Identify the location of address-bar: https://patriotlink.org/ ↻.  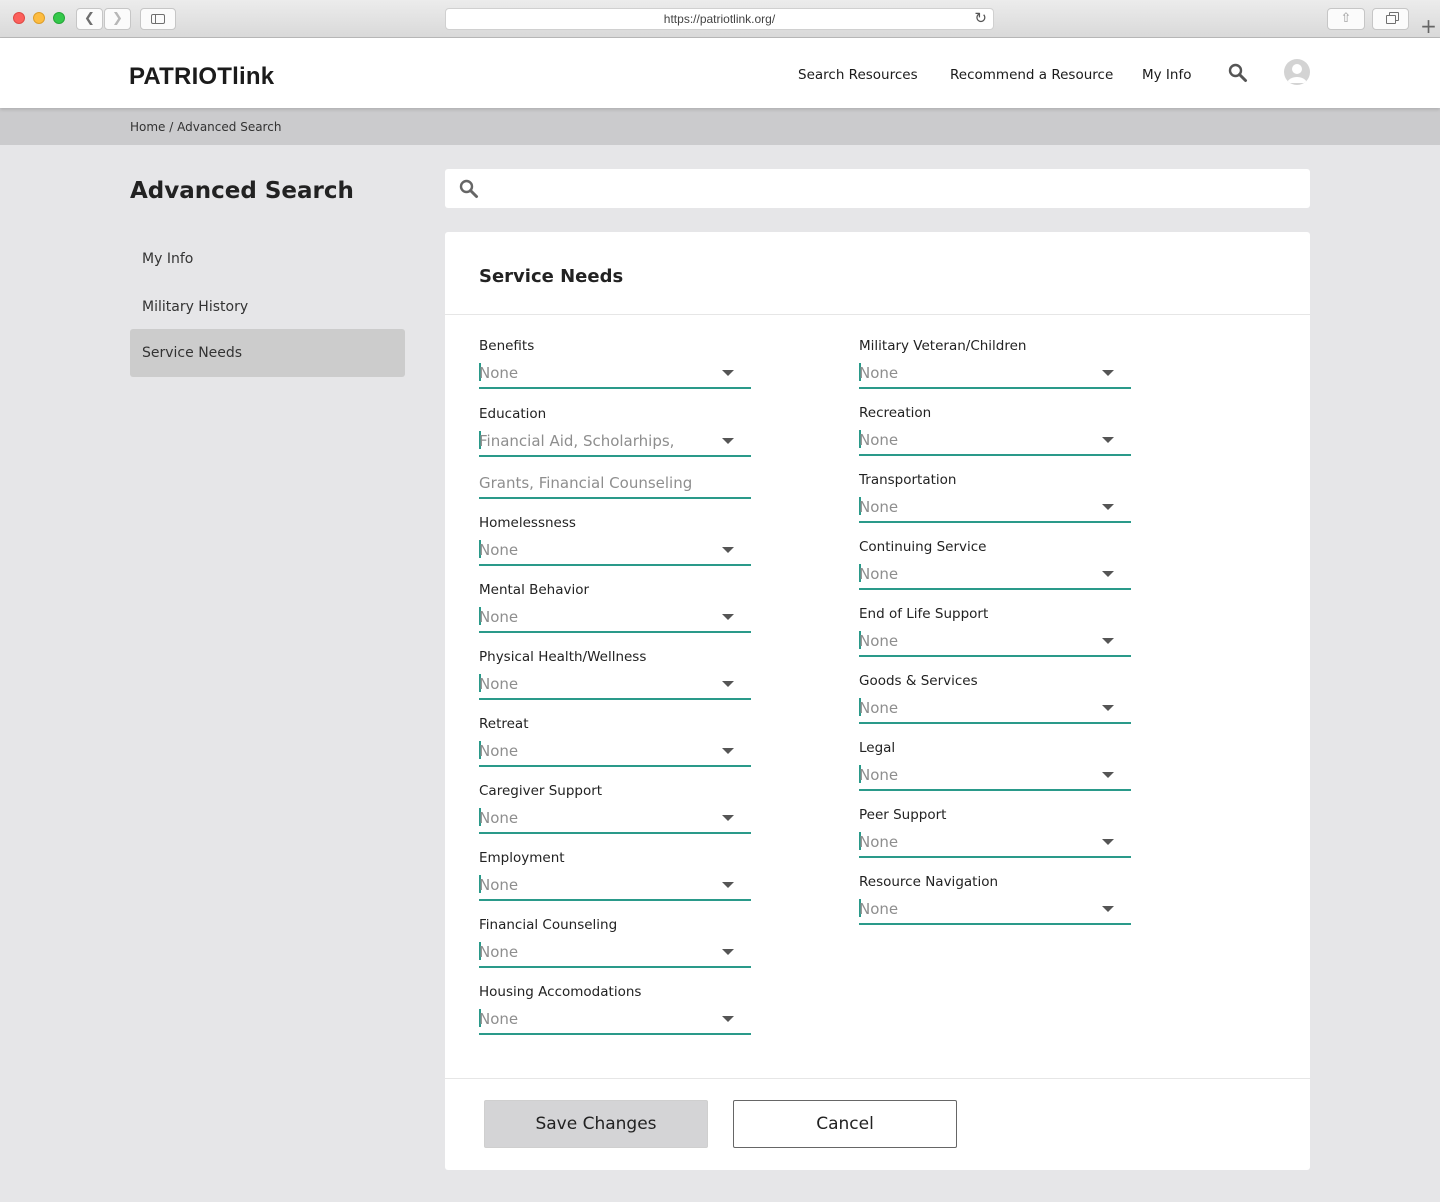
(719, 19).